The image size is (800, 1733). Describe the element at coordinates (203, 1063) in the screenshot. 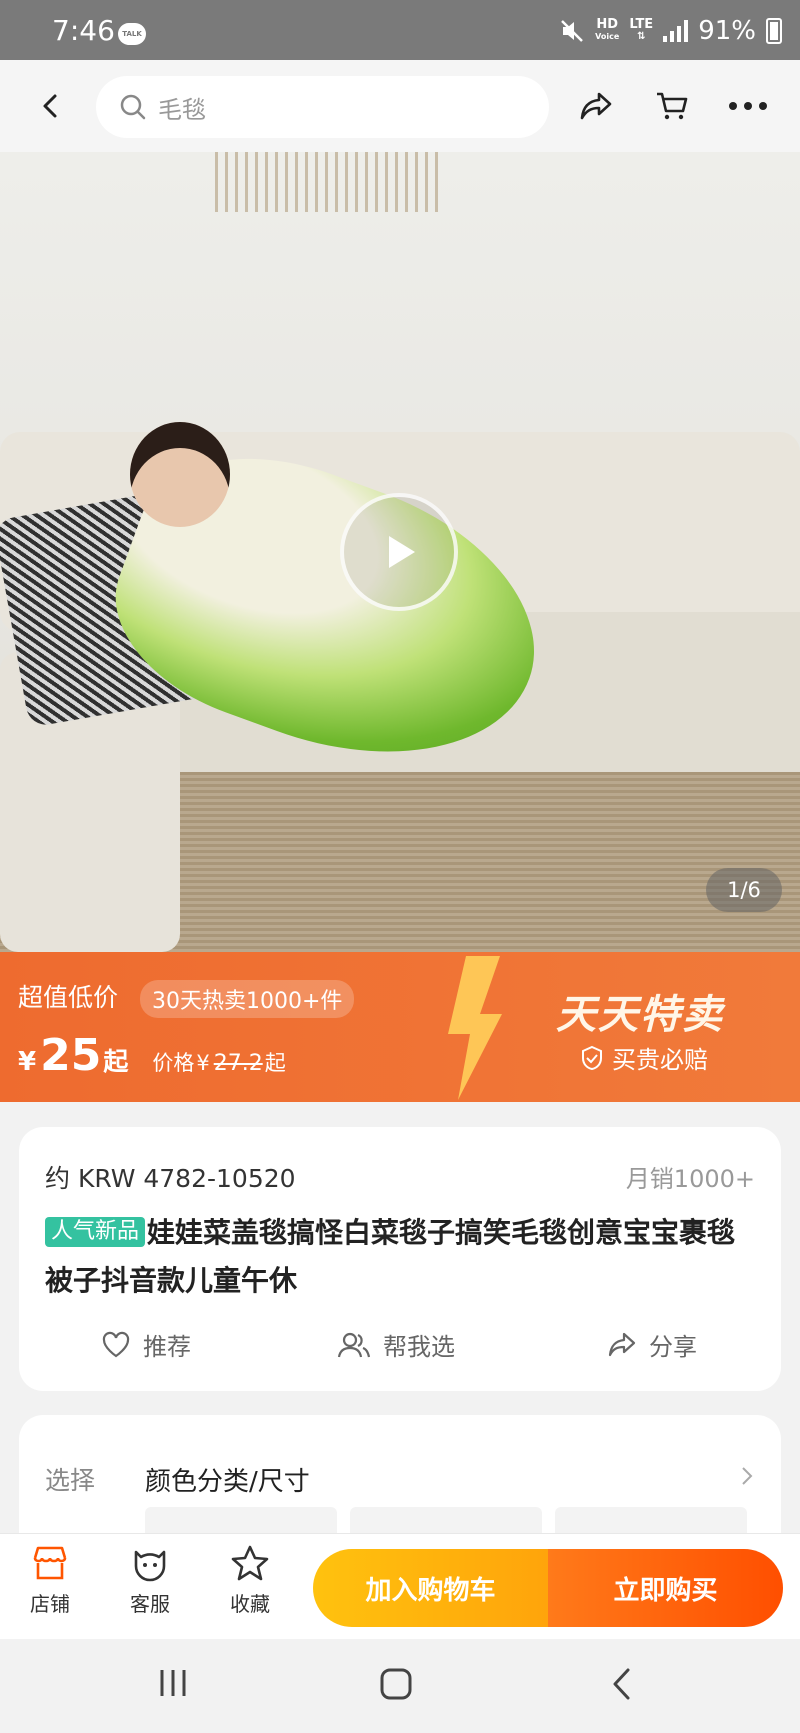

I see `original-currency: ¥` at that location.